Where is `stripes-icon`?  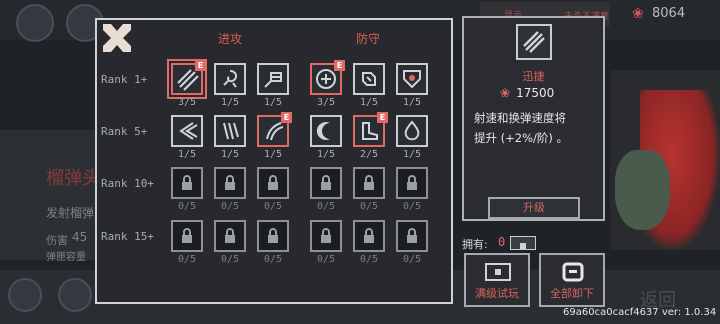 stripes-icon is located at coordinates (534, 42).